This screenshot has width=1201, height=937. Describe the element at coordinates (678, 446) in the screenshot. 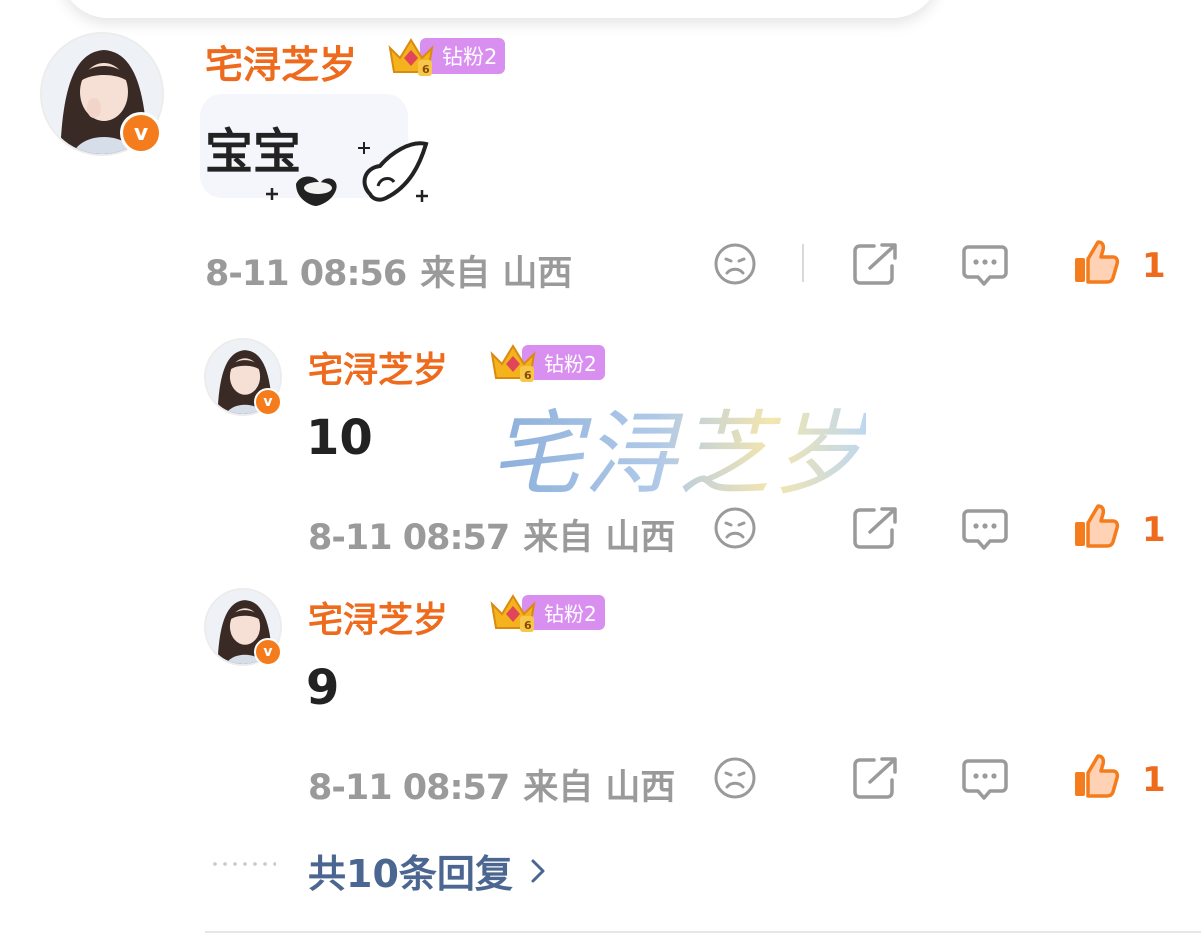

I see `watermark: 宅浔芝岁` at that location.